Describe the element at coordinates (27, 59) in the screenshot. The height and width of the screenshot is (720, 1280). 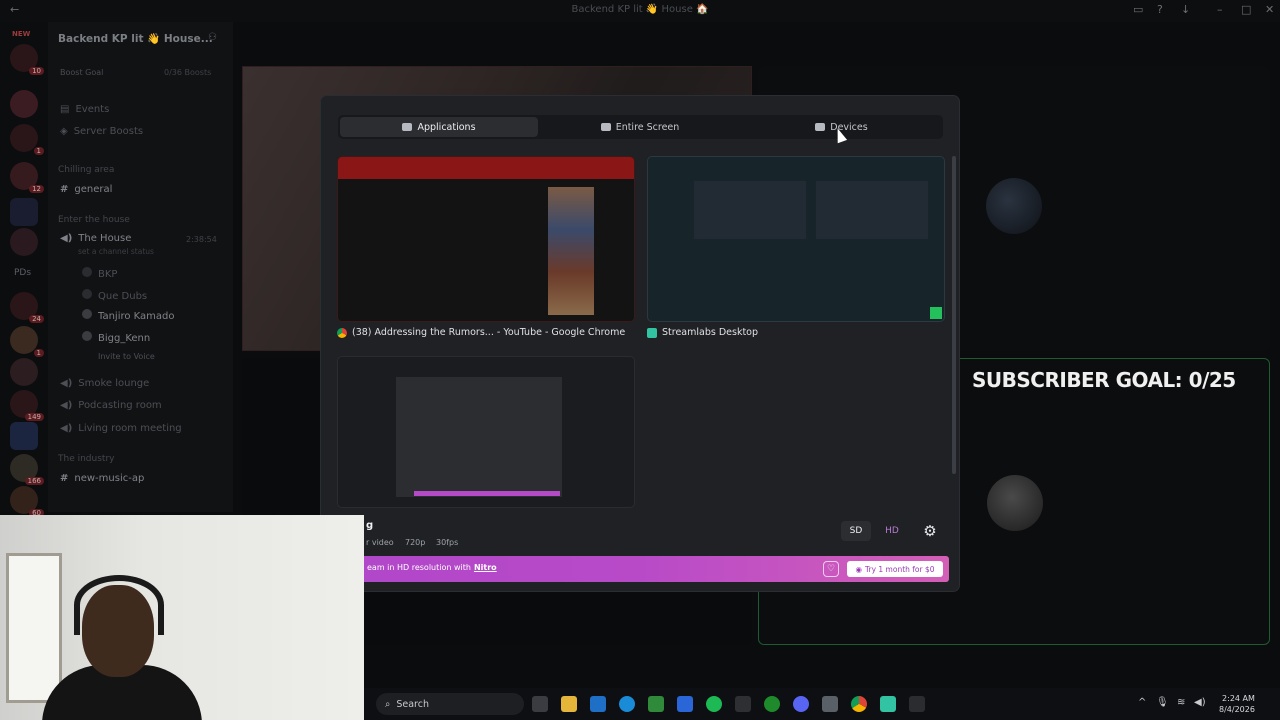
I see `server-icon: 10` at that location.